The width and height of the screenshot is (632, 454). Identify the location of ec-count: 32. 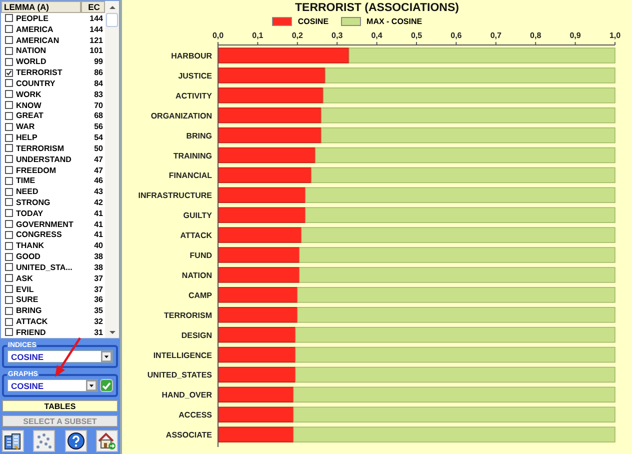
(98, 321).